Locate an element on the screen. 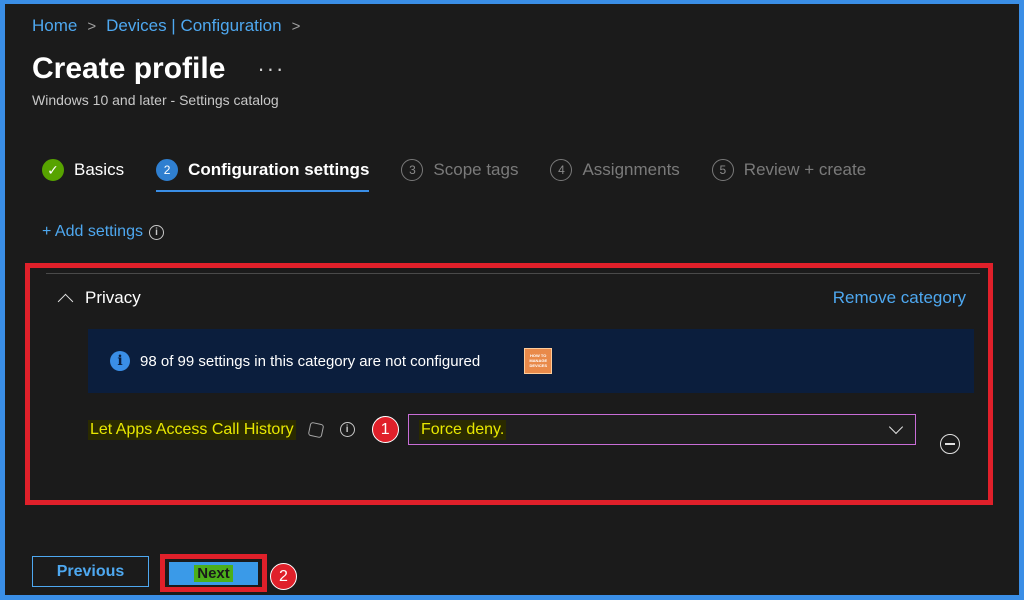 The width and height of the screenshot is (1024, 600). page-subtitle: Windows 10 and later - Settings catalog is located at coordinates (155, 100).